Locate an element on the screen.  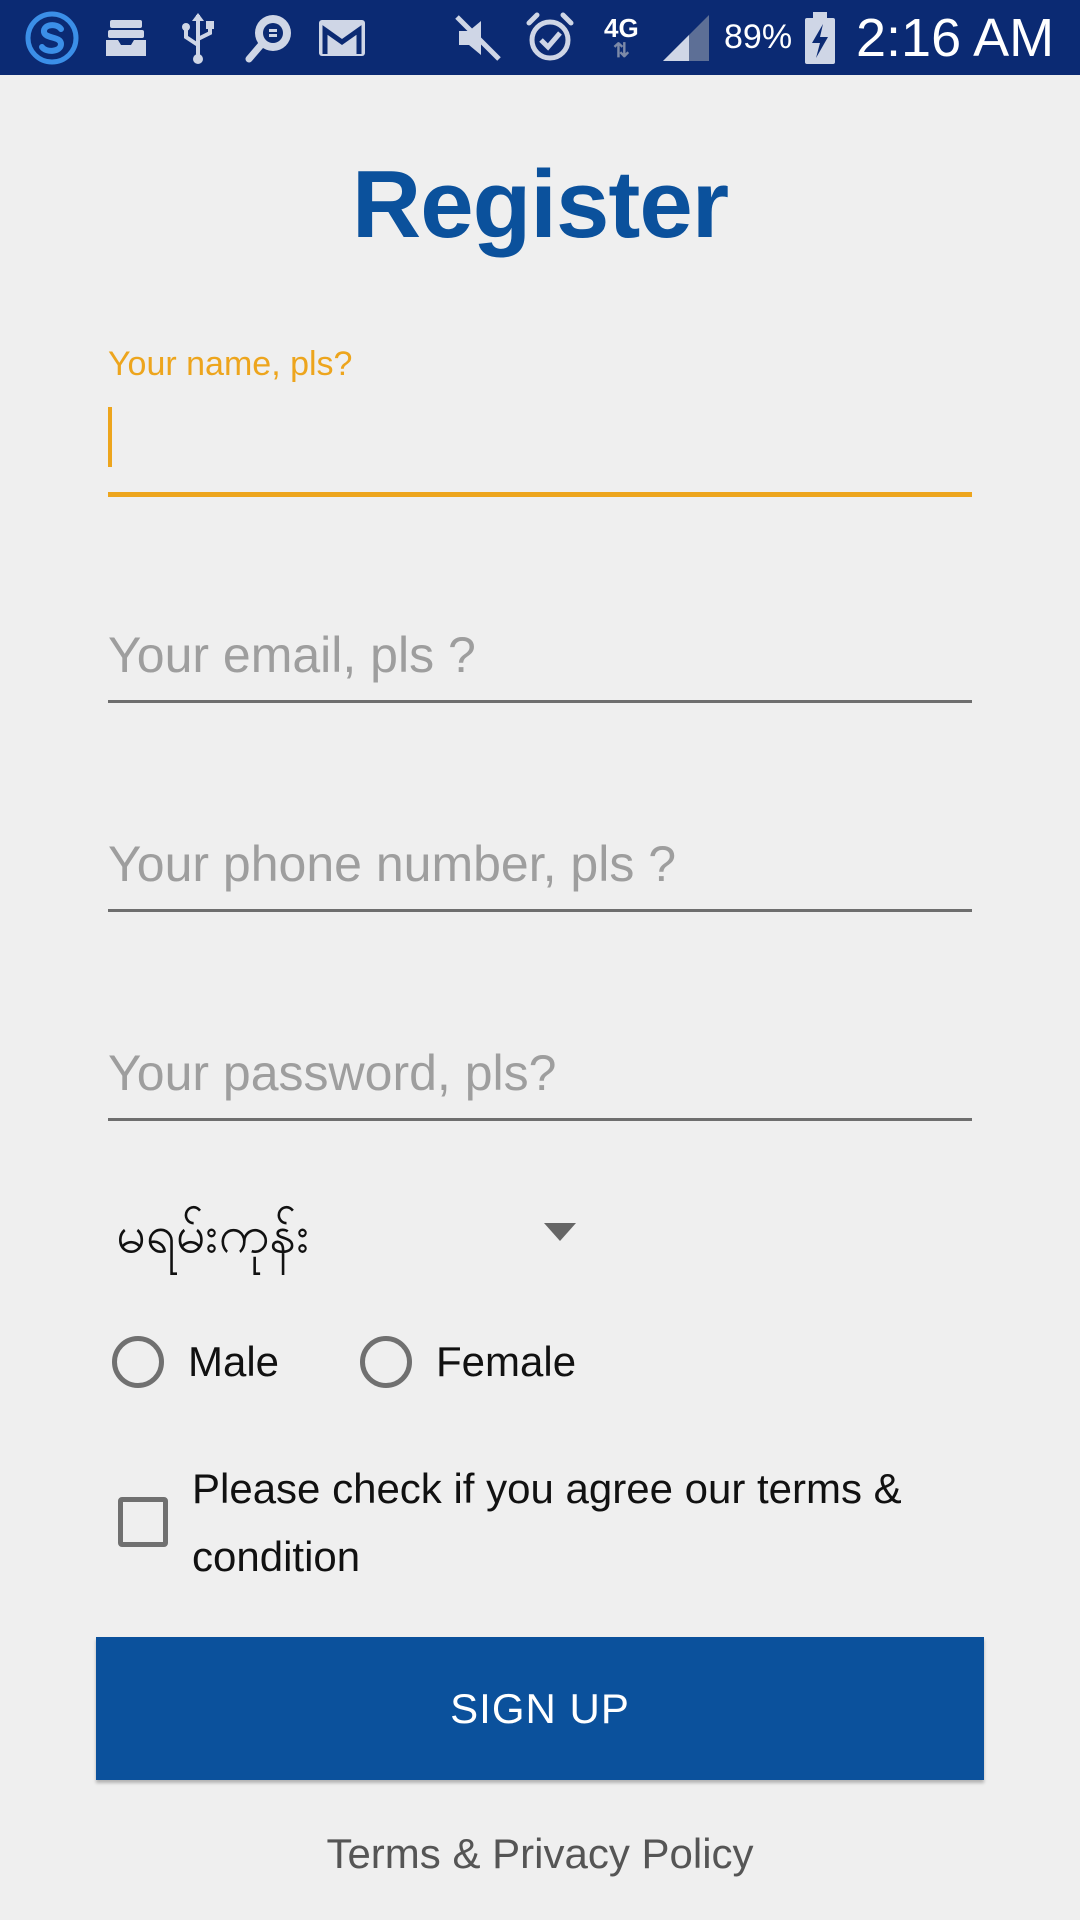
skype-icon is located at coordinates (52, 38).